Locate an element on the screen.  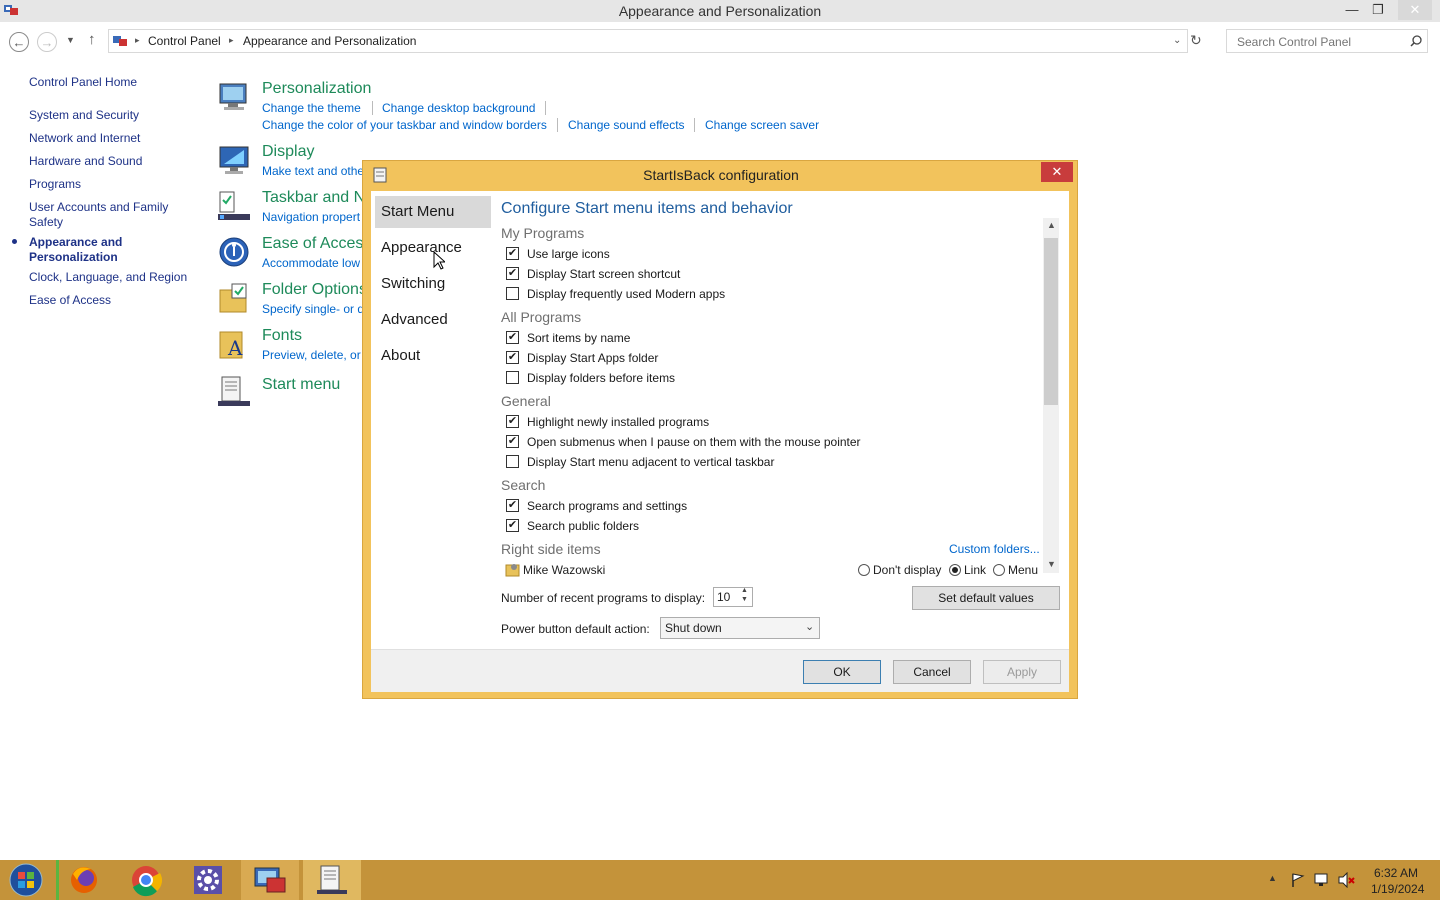
cancel-button: Cancel is located at coordinates (932, 672).